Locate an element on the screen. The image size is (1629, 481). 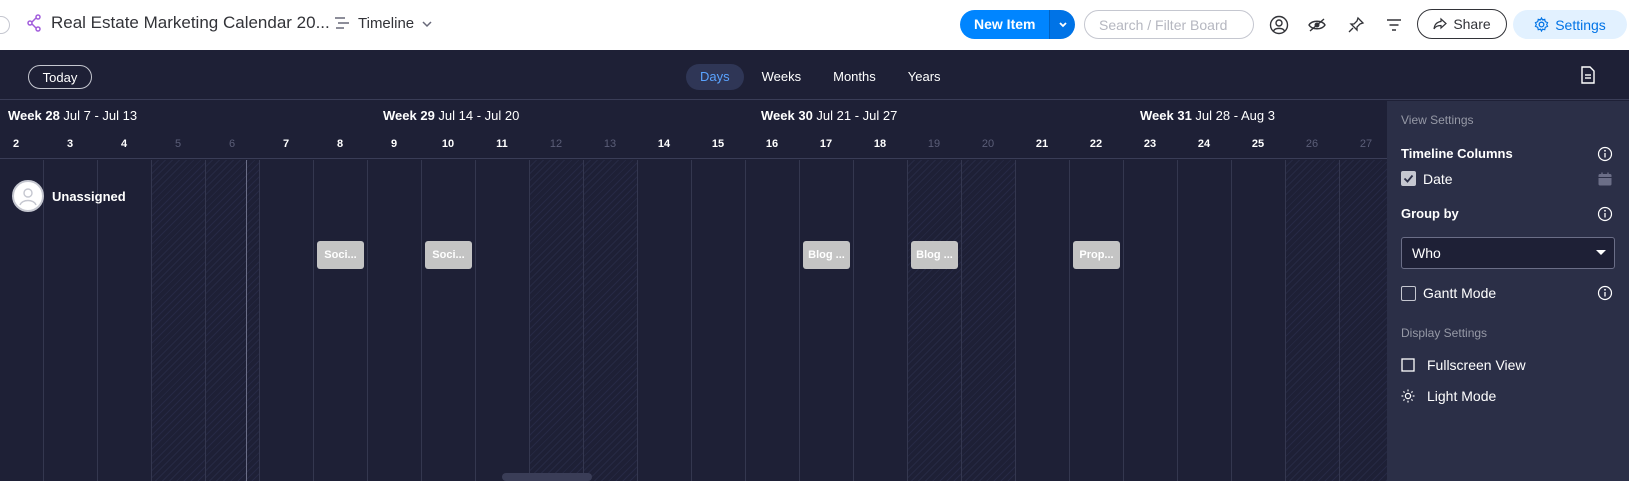
light-mode-toggle: Light Mode is located at coordinates (1448, 396).